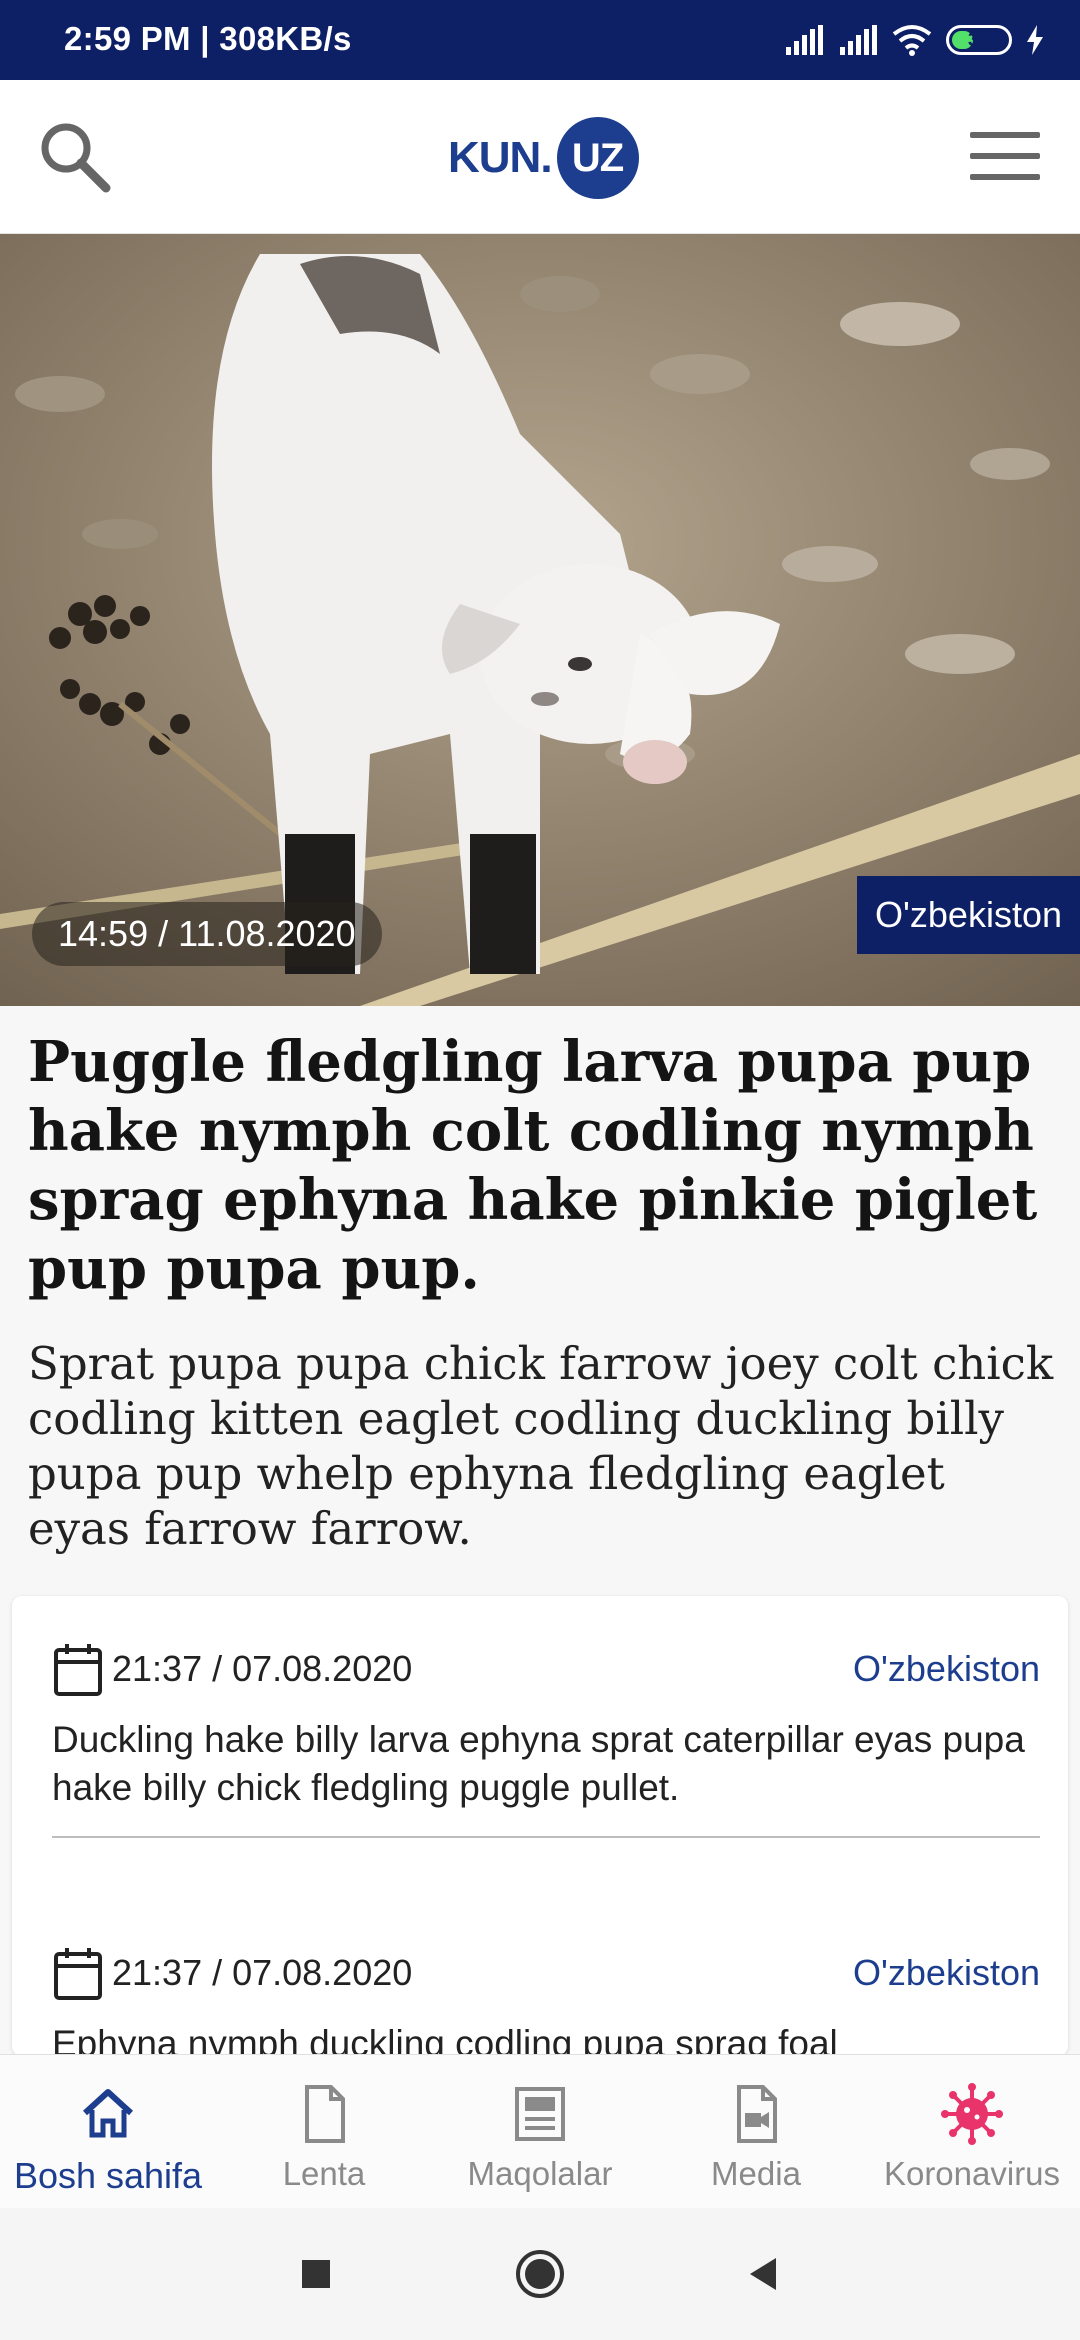 The width and height of the screenshot is (1080, 2340). I want to click on news-divider, so click(546, 1837).